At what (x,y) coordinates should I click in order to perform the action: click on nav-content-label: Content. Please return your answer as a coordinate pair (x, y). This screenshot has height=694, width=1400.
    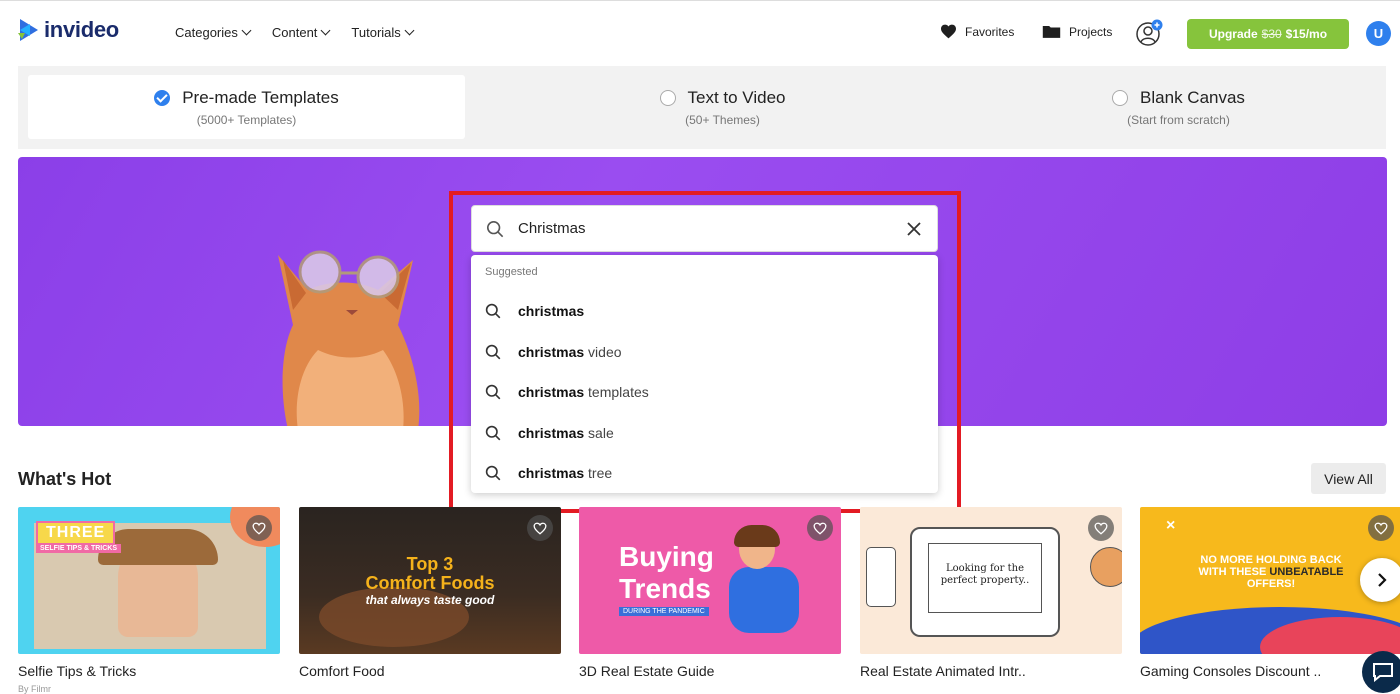
    Looking at the image, I should click on (294, 32).